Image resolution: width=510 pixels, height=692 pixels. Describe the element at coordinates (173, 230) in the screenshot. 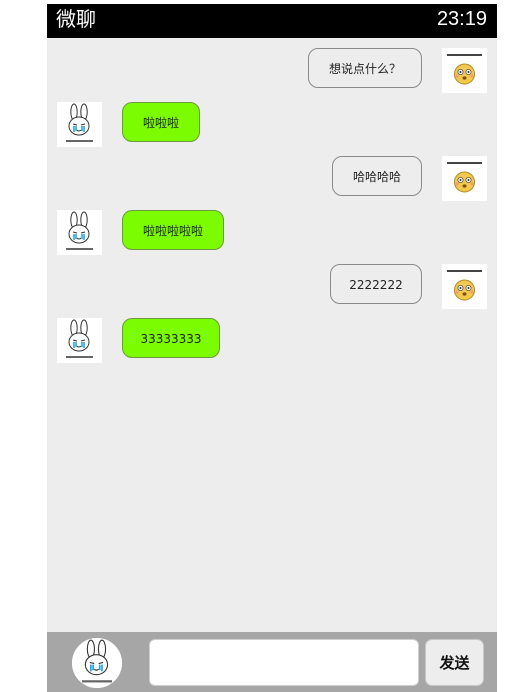

I see `message-bubble-received: 啦啦啦啦啦` at that location.